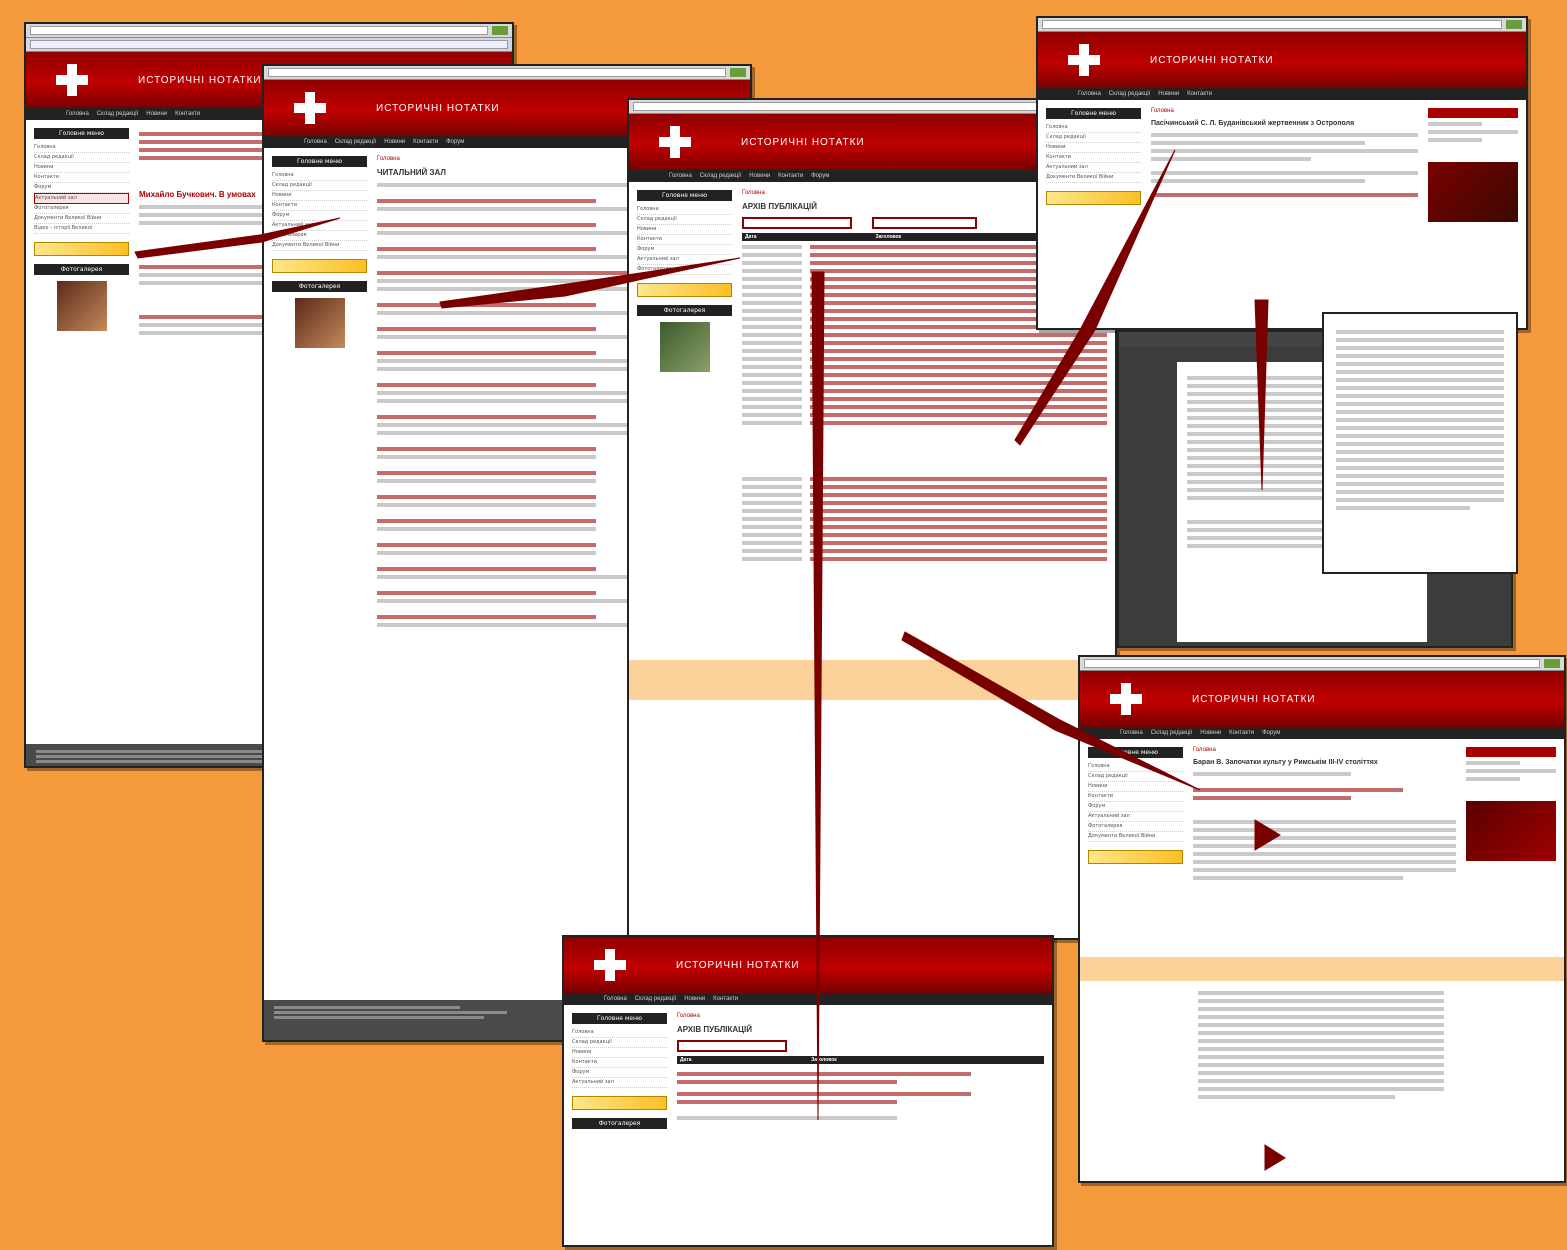 The image size is (1567, 1250). What do you see at coordinates (732, 1046) in the screenshot?
I see `filter-input` at bounding box center [732, 1046].